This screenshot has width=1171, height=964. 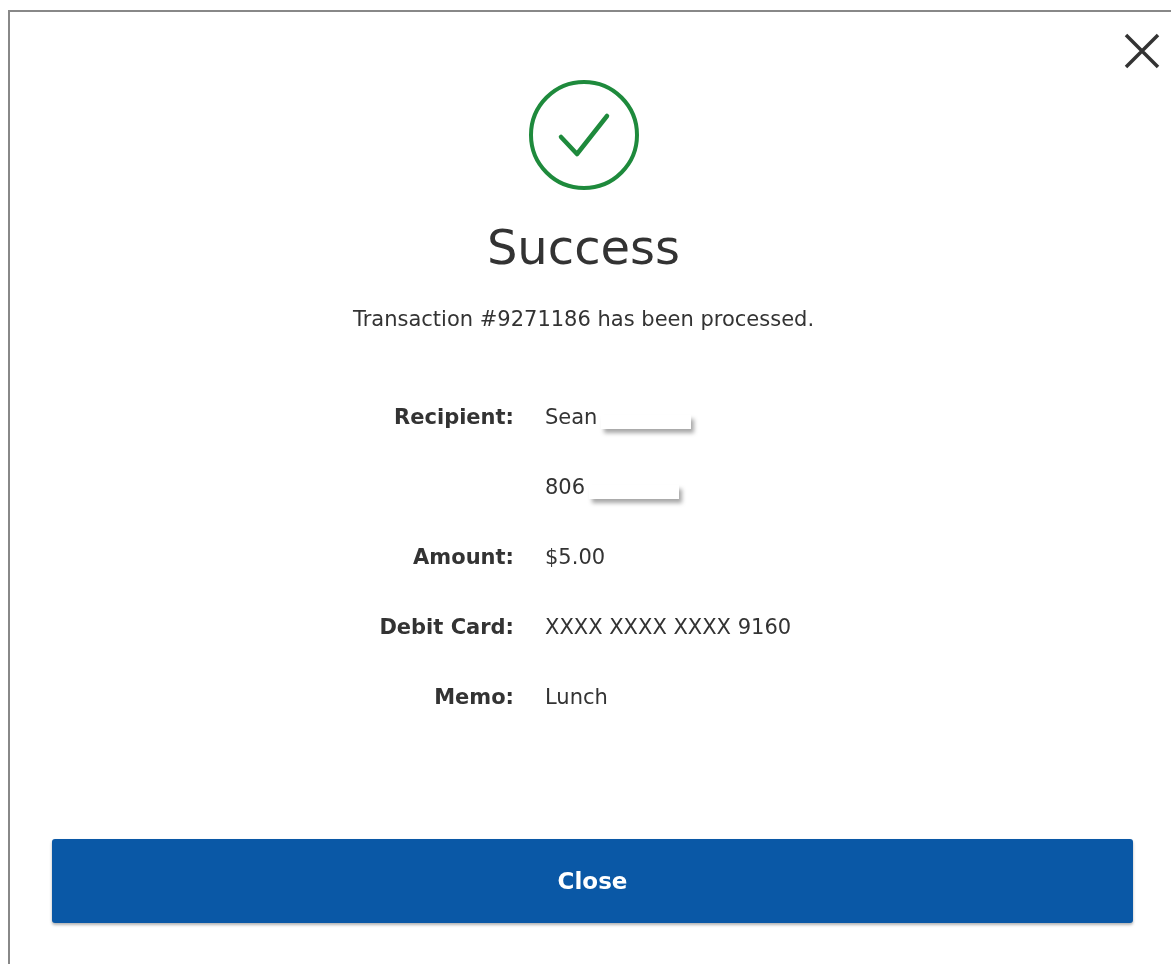 What do you see at coordinates (463, 557) in the screenshot?
I see `detail-label: Amount:` at bounding box center [463, 557].